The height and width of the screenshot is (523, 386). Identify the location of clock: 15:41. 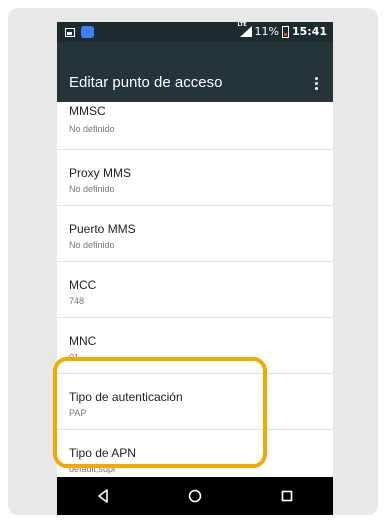
(309, 31).